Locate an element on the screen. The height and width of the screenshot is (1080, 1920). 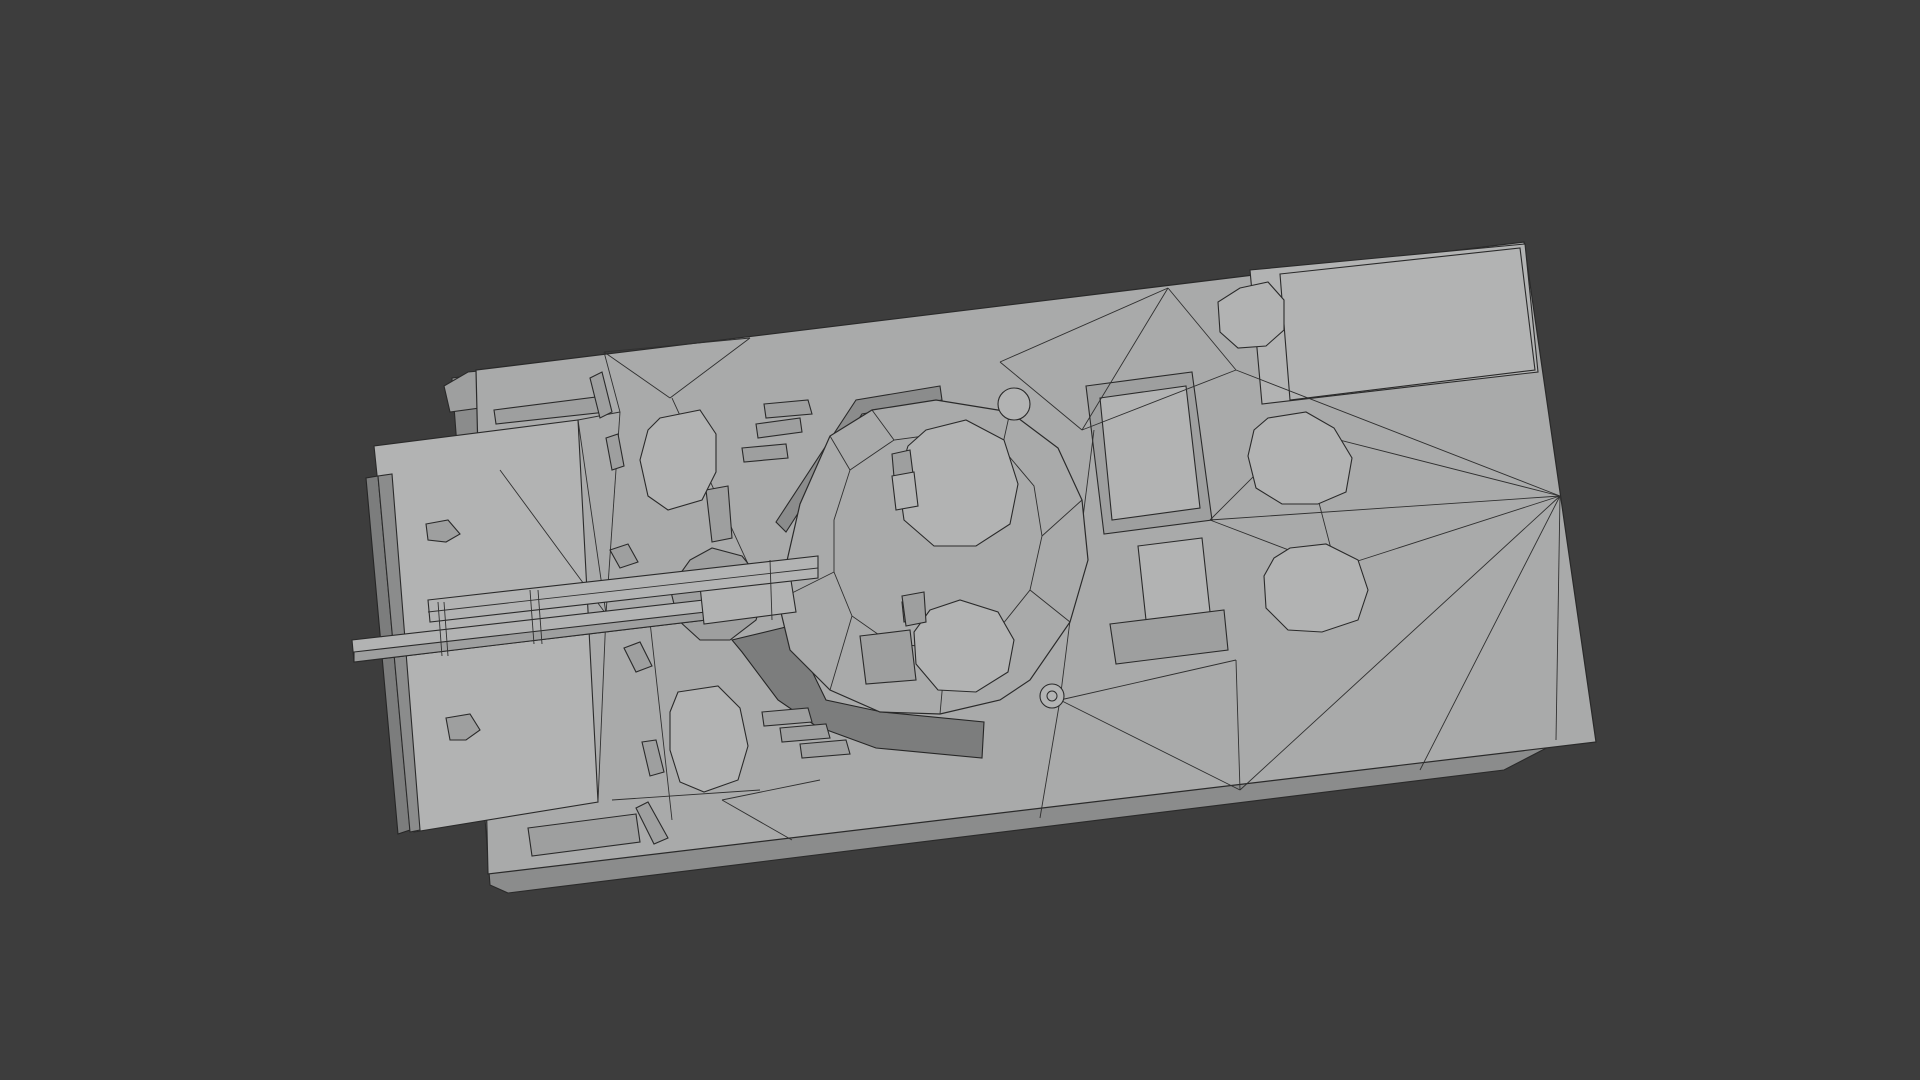
rear-box is located at coordinates (1174, 579).